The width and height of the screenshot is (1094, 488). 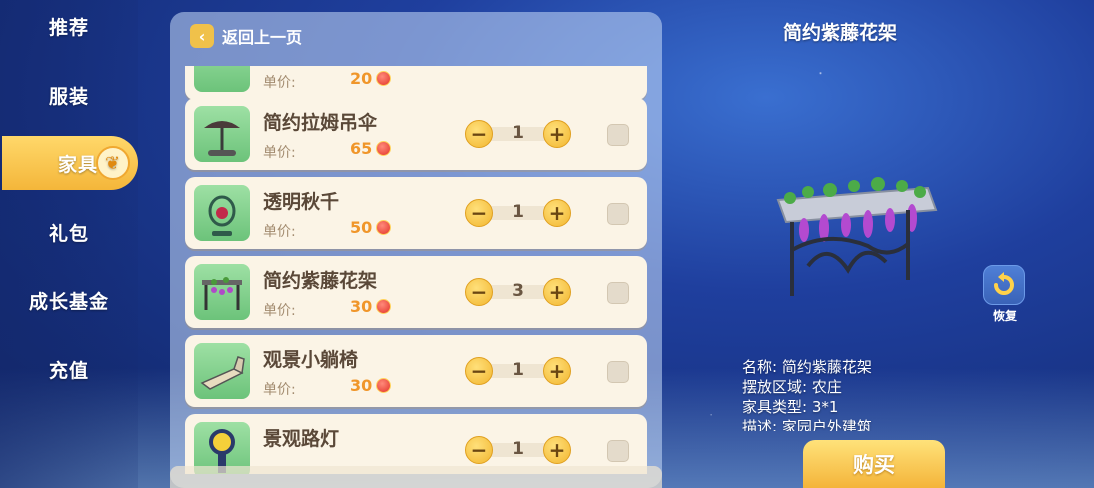 I want to click on list-item: 景观路灯 − 1 +, so click(x=416, y=444).